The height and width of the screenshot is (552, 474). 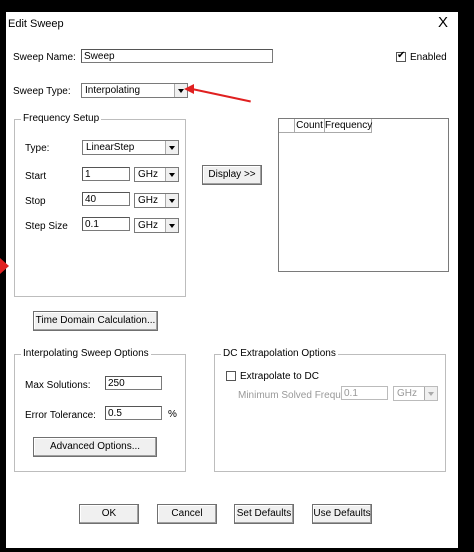 I want to click on error-tolerance-input: 0.5, so click(x=133, y=413).